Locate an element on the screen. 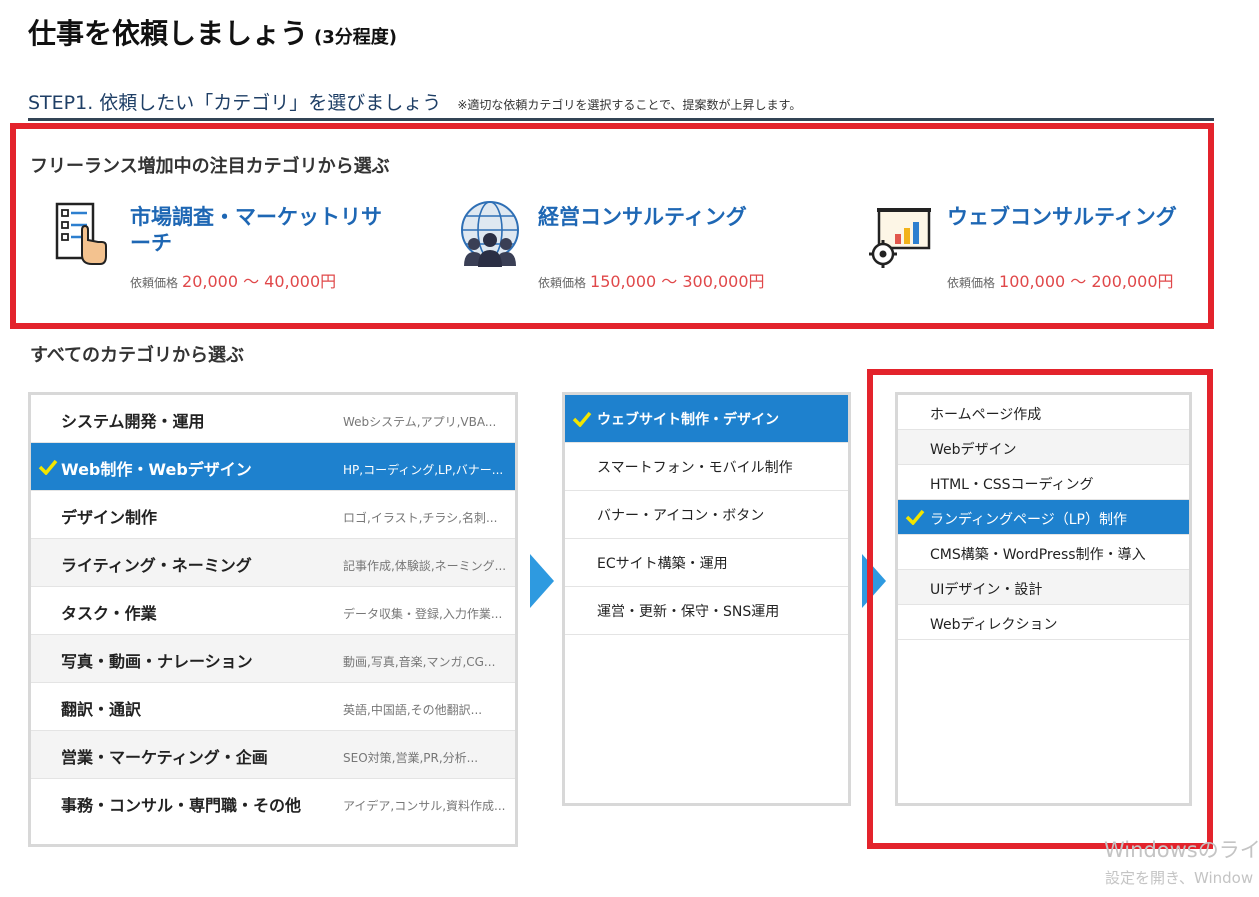 This screenshot has width=1259, height=897. page-title-text: 仕事を依頼しましょう is located at coordinates (168, 33).